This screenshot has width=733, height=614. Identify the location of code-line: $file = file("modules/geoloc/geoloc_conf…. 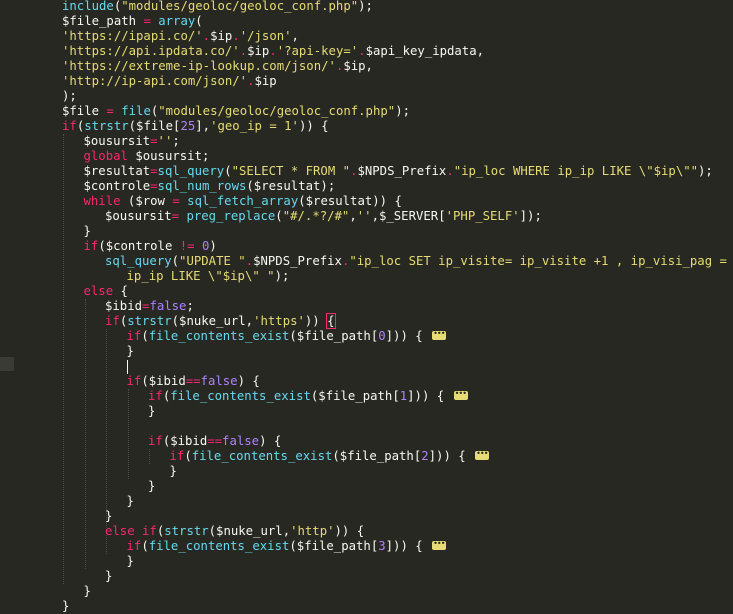
(236, 111).